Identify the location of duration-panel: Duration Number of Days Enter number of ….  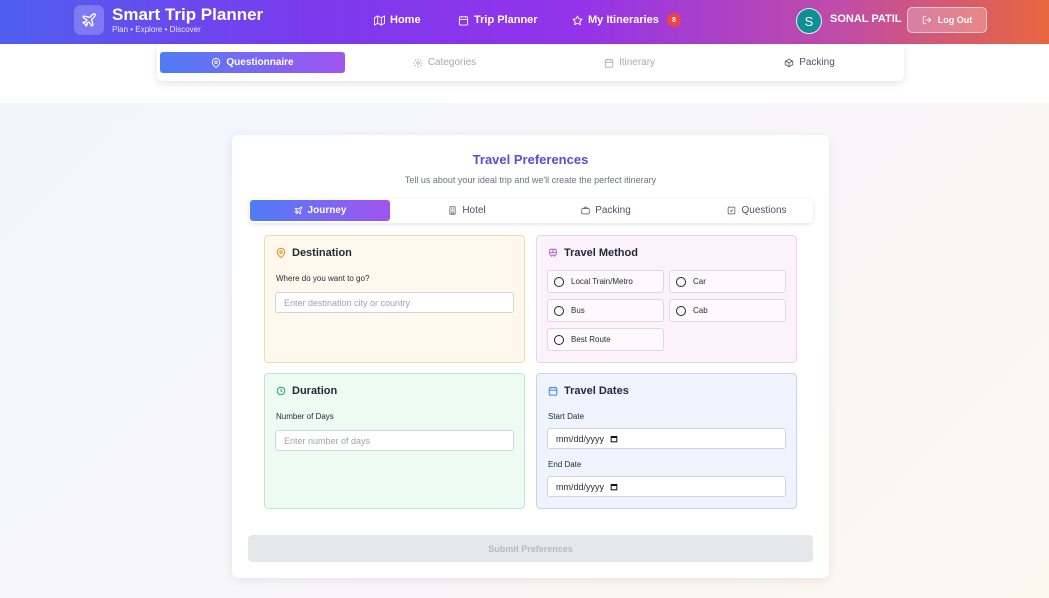
(394, 441).